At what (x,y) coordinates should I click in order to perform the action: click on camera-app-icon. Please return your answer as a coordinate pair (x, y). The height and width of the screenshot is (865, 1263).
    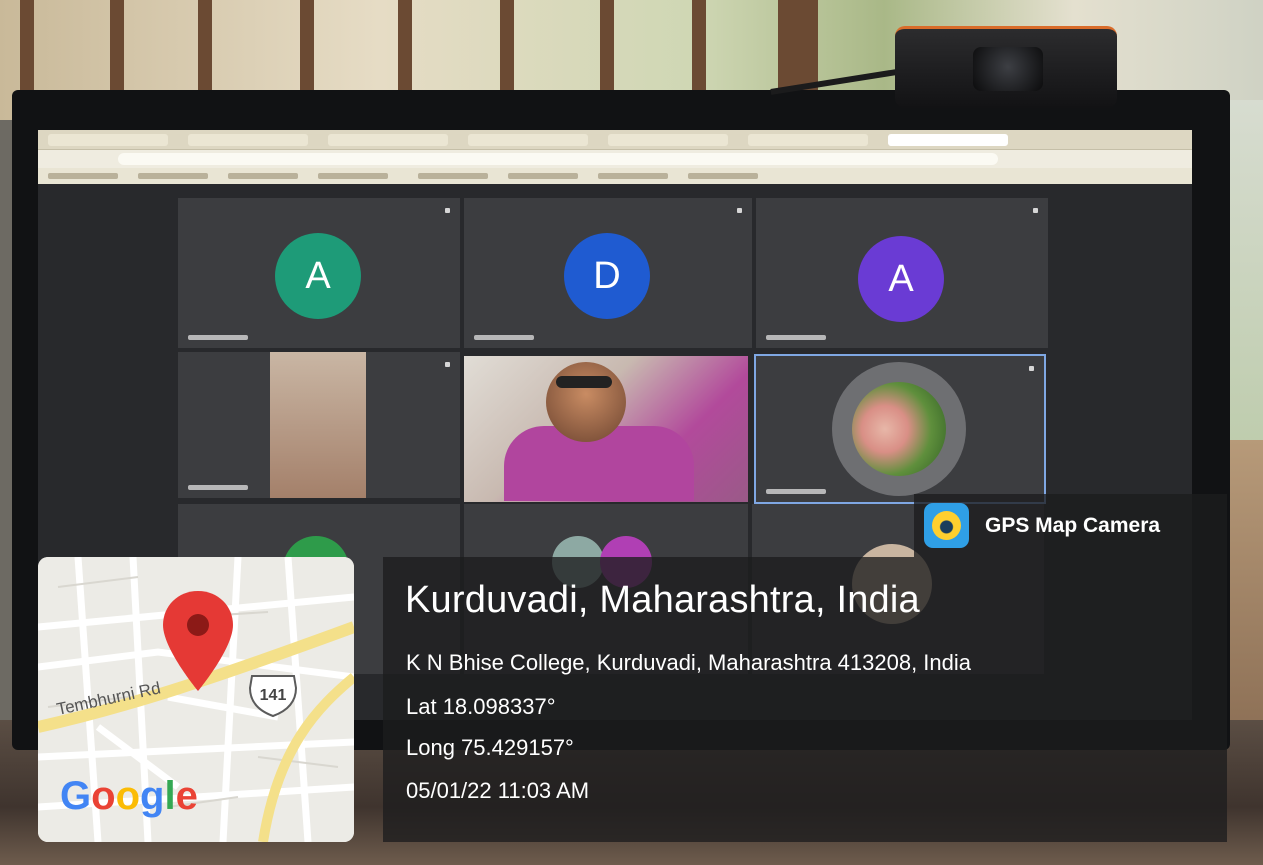
    Looking at the image, I should click on (946, 525).